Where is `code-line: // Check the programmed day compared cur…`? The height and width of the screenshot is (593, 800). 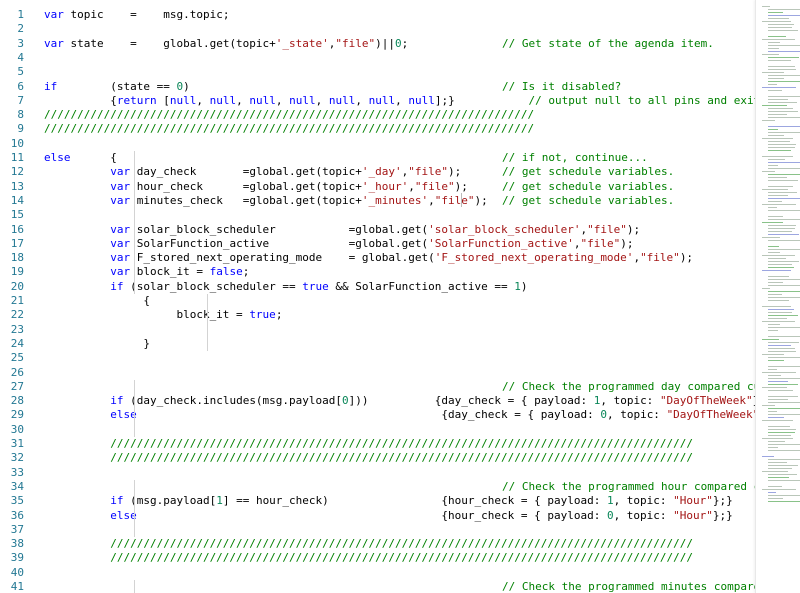 code-line: // Check the programmed day compared cur… is located at coordinates (399, 387).